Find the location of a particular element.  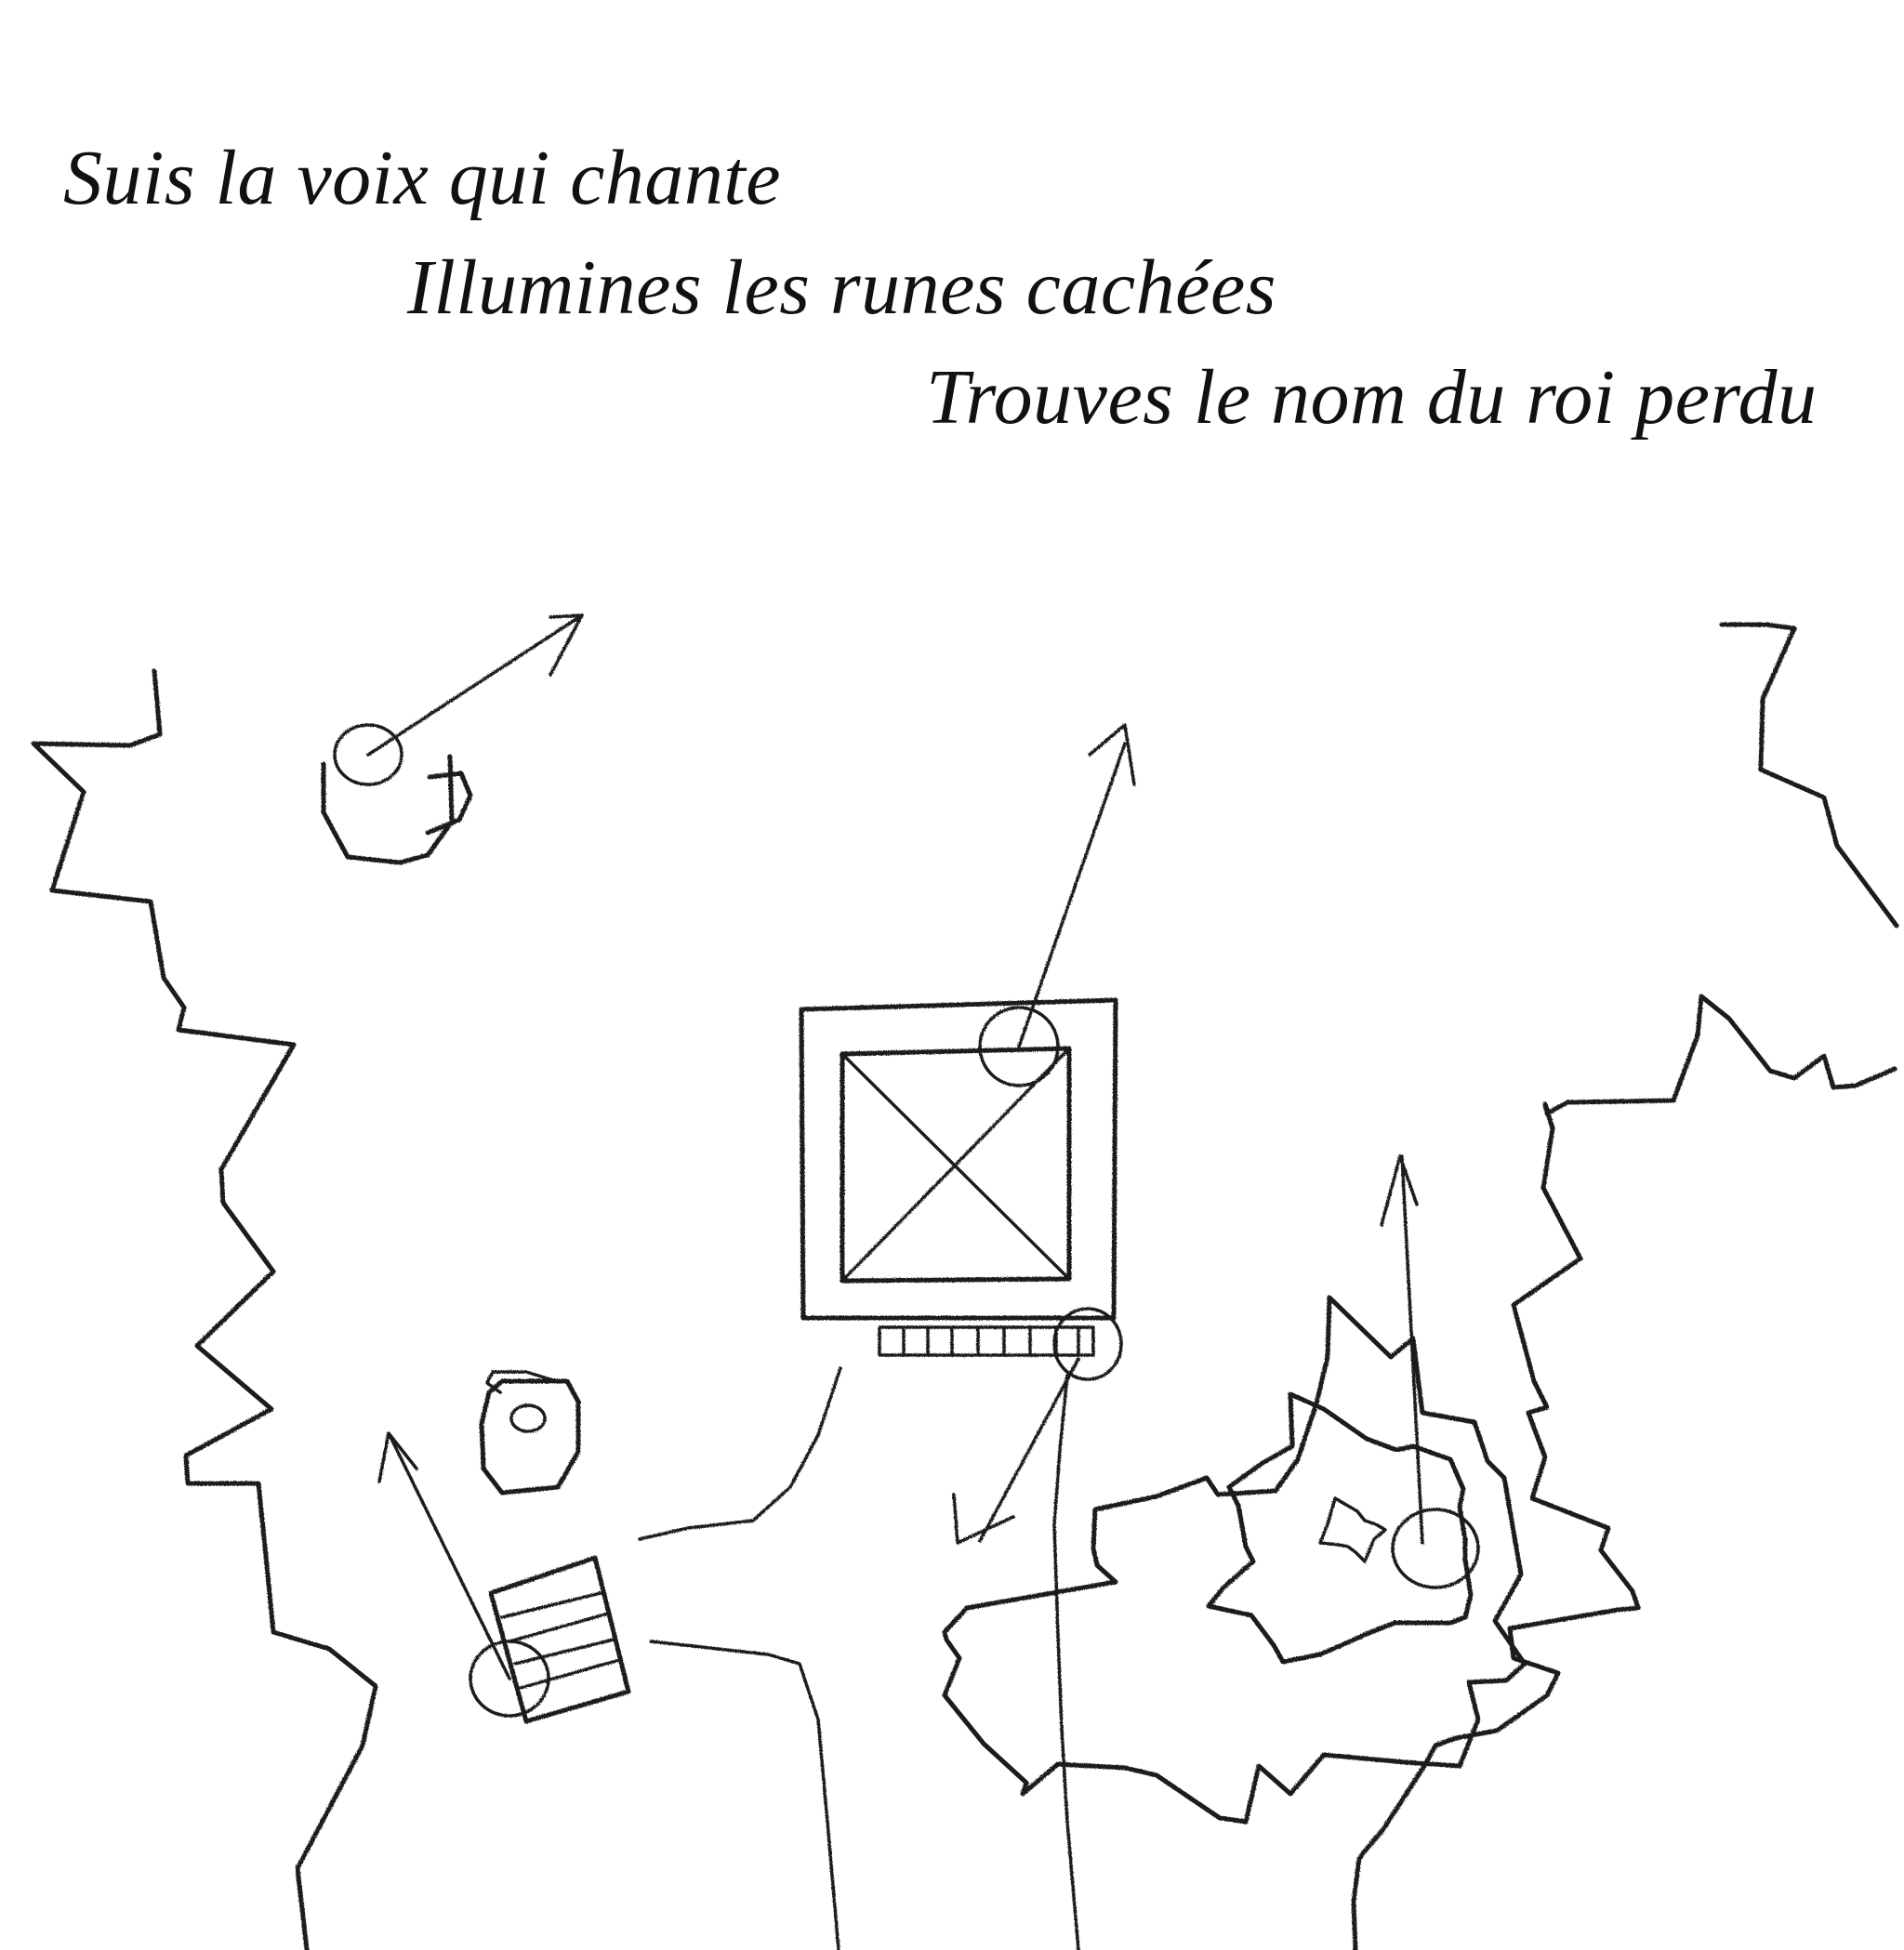

left-wall-outline is located at coordinates (204, 1309).